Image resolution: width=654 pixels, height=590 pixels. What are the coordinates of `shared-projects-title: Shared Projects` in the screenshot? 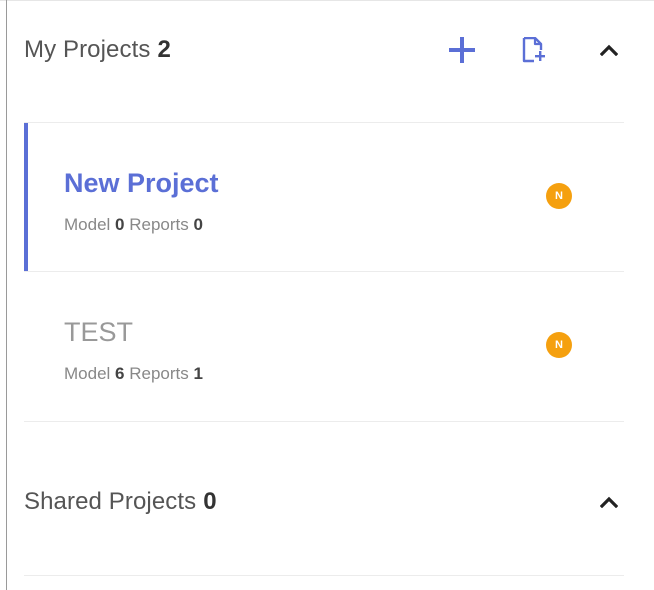 It's located at (110, 501).